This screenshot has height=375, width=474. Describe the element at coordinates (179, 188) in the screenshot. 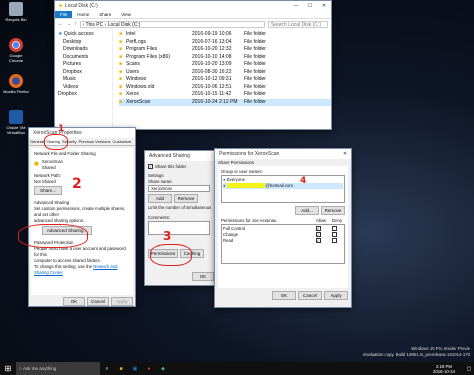

I see `share-name-field: XeroxScan` at that location.